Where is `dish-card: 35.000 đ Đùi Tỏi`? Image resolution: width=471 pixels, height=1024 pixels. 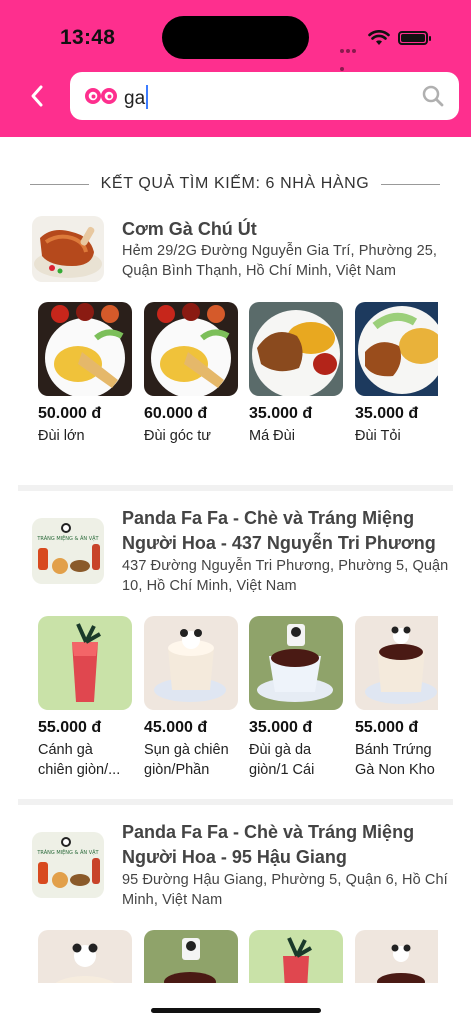
dish-card: 35.000 đ Đùi Tỏi is located at coordinates (396, 374).